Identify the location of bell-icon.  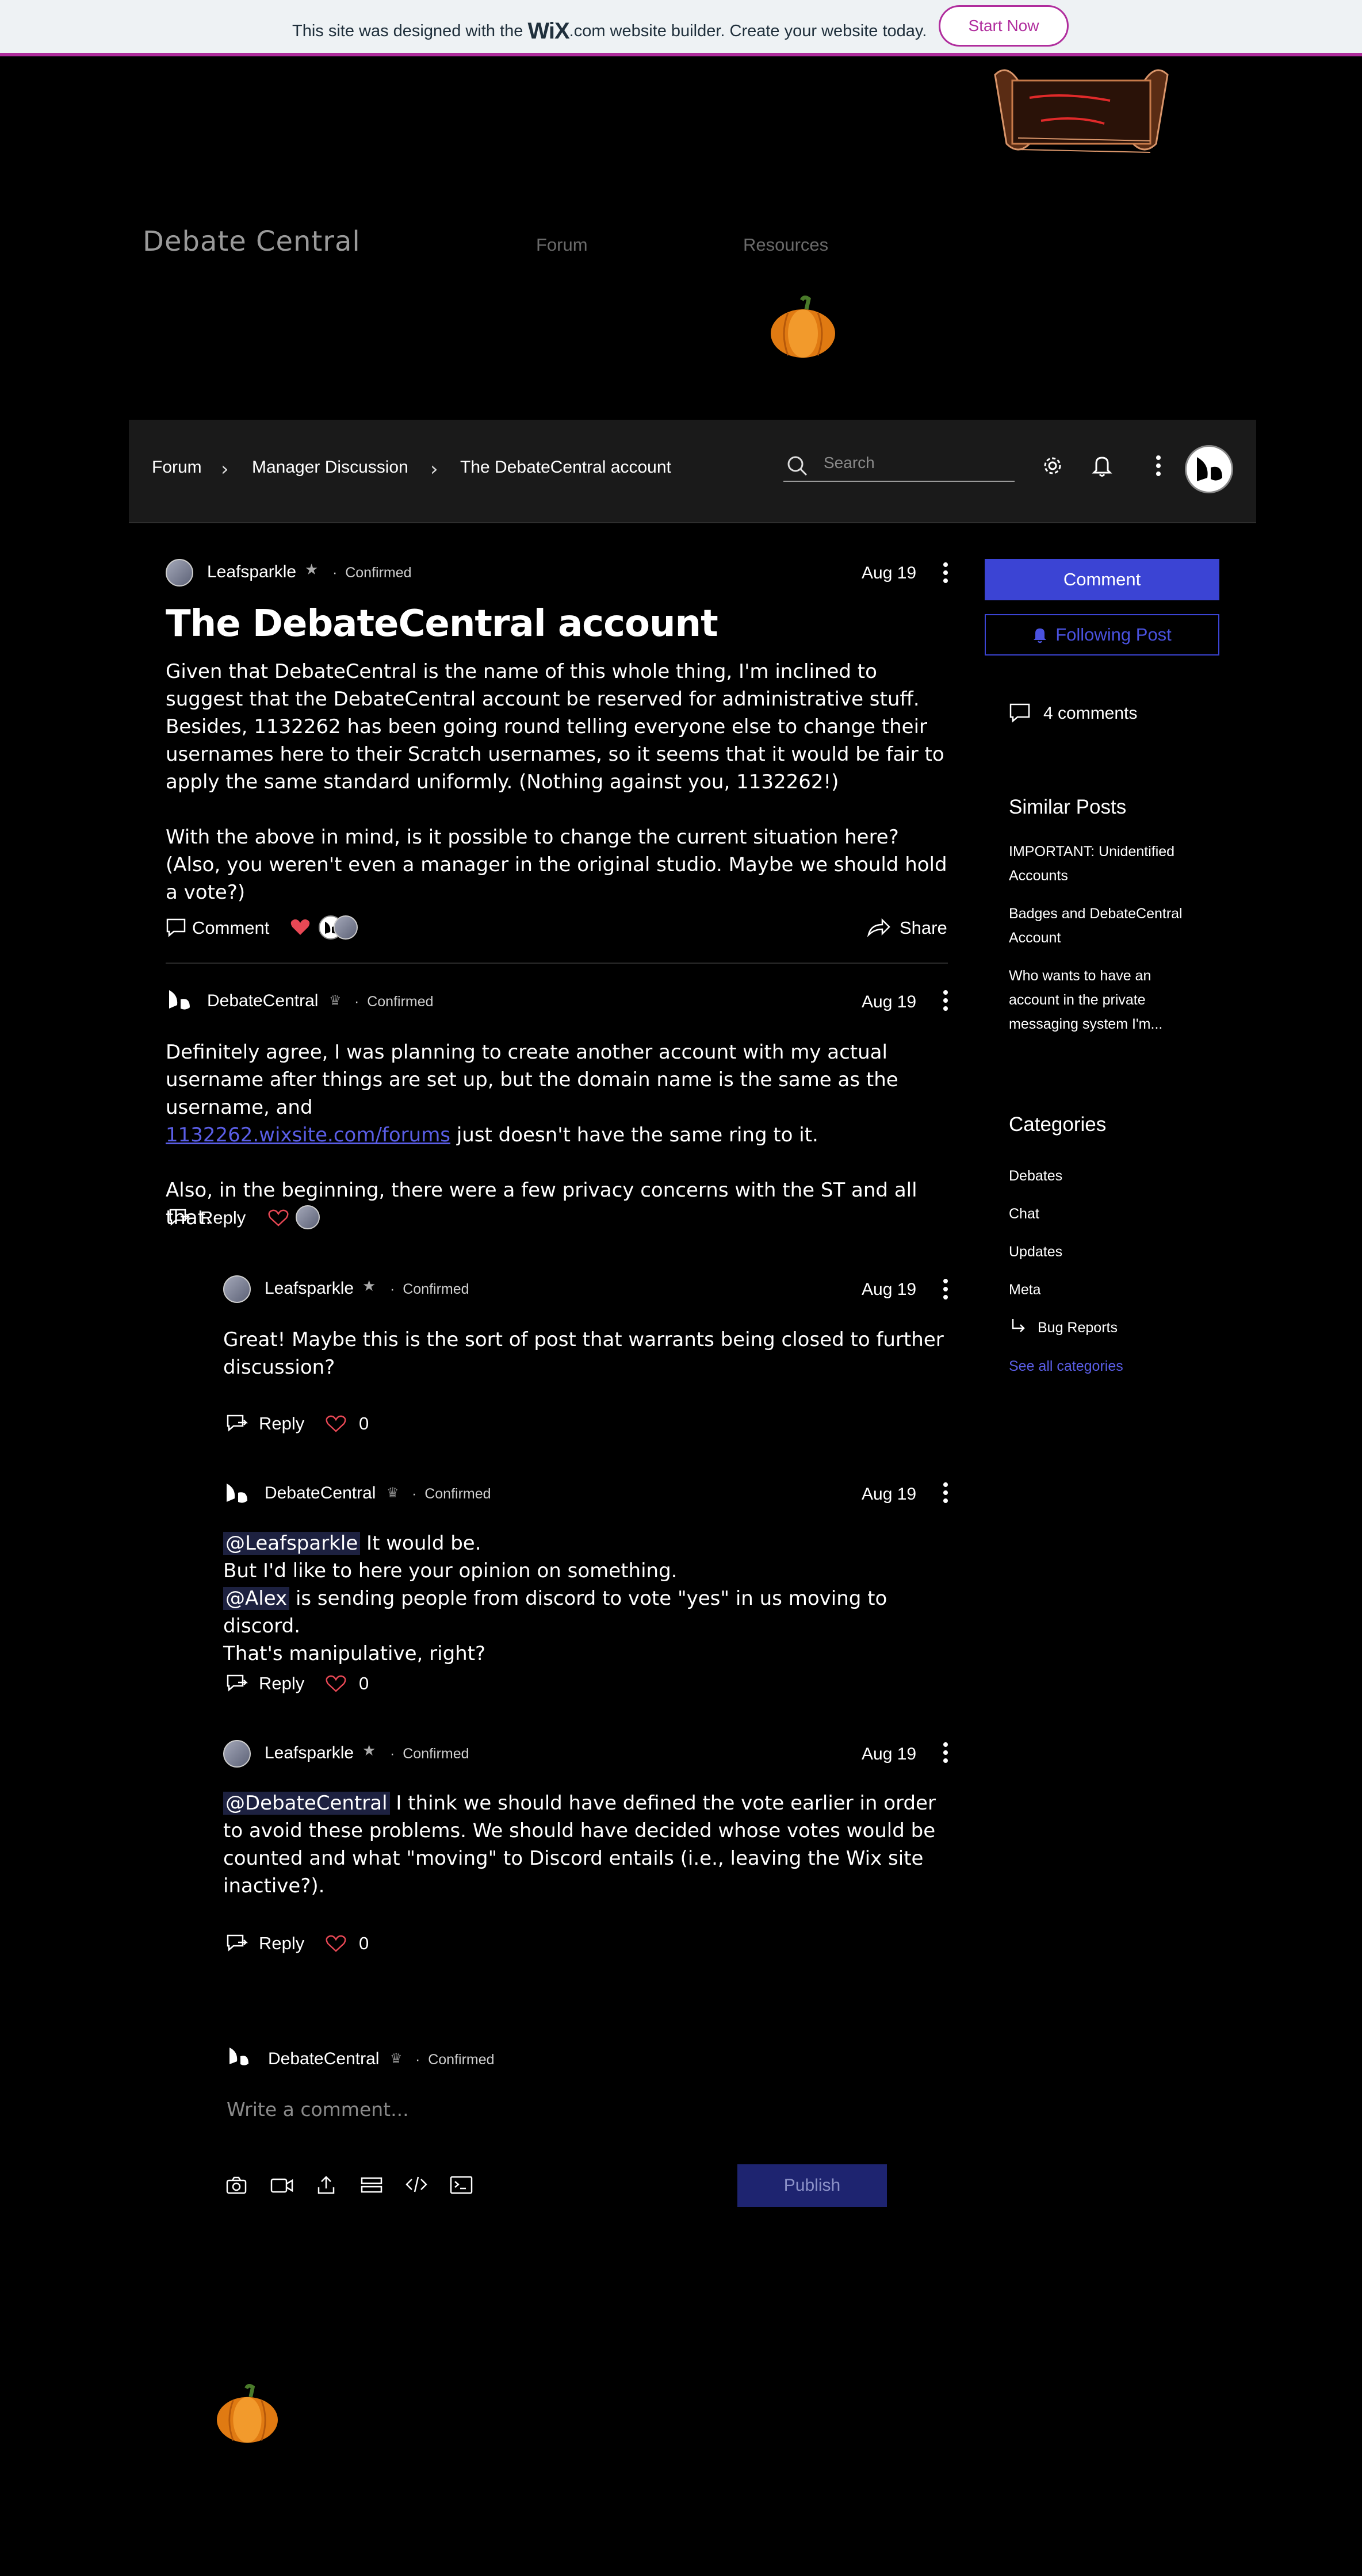
(1102, 465).